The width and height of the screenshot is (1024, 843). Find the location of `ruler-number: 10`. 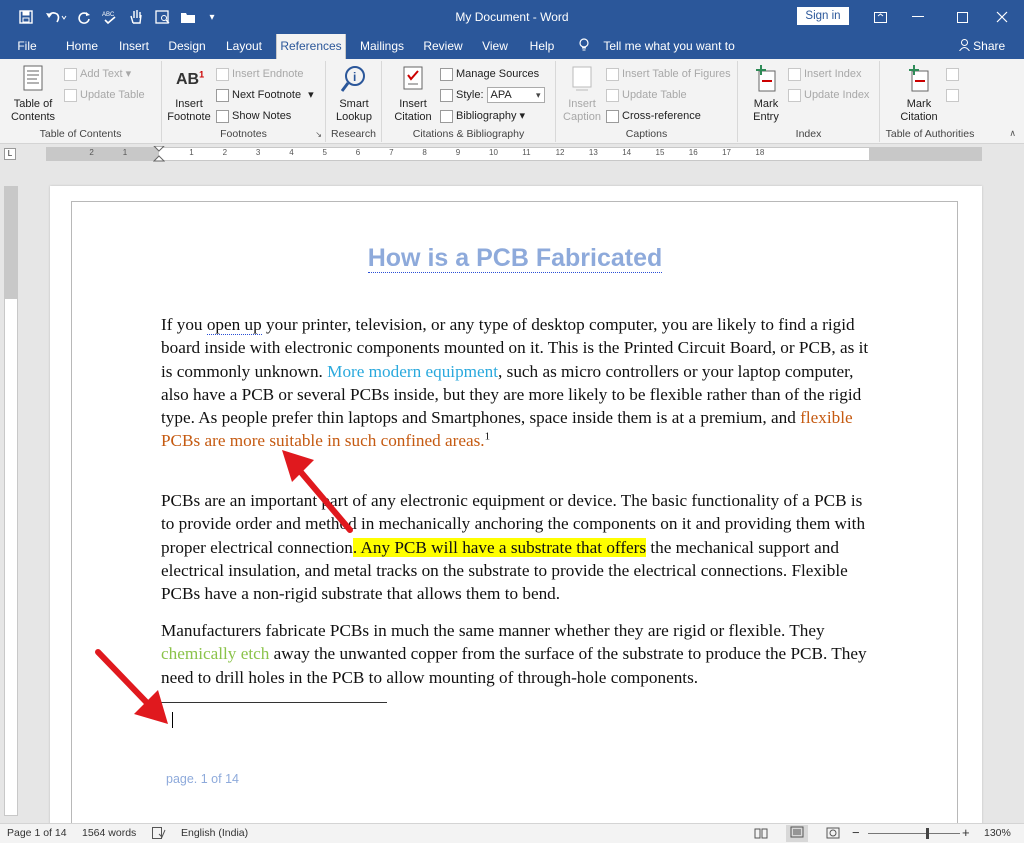

ruler-number: 10 is located at coordinates (493, 152).